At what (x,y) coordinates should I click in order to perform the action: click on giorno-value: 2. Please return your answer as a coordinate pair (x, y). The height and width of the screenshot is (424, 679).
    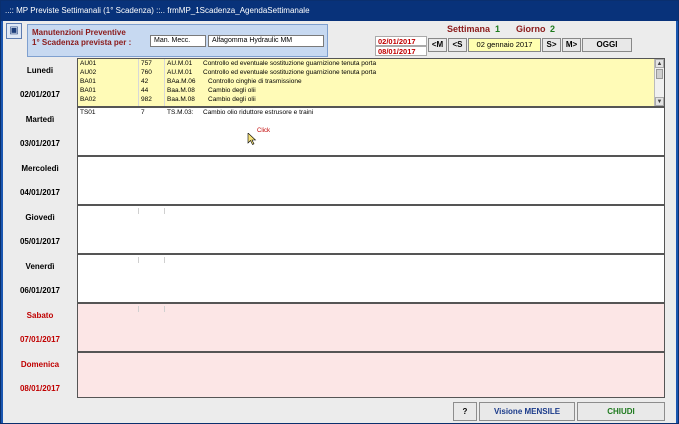
    Looking at the image, I should click on (553, 29).